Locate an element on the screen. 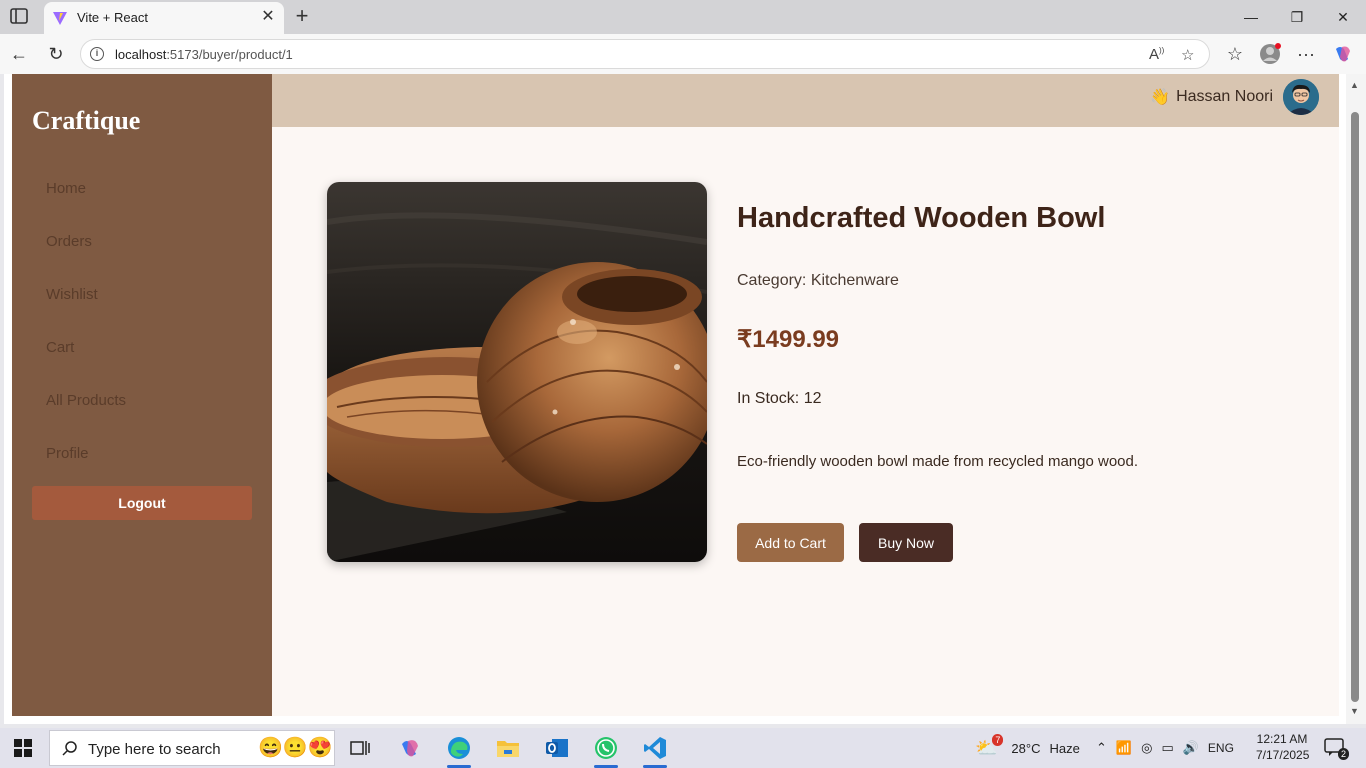 The image size is (1366, 768). product-category: Category: Kitchenware is located at coordinates (818, 280).